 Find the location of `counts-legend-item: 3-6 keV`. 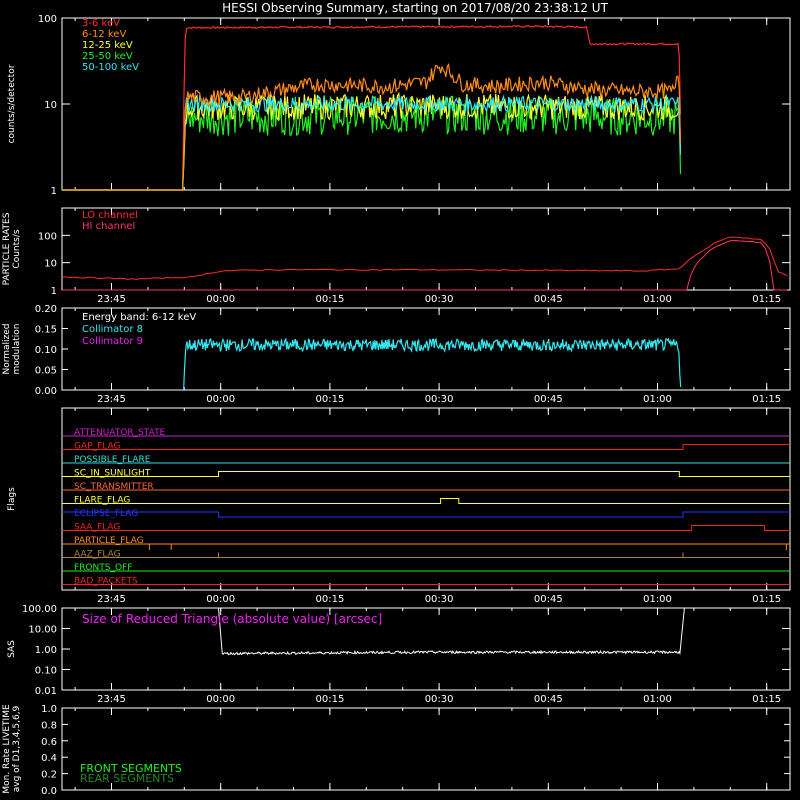

counts-legend-item: 3-6 keV is located at coordinates (101, 23).